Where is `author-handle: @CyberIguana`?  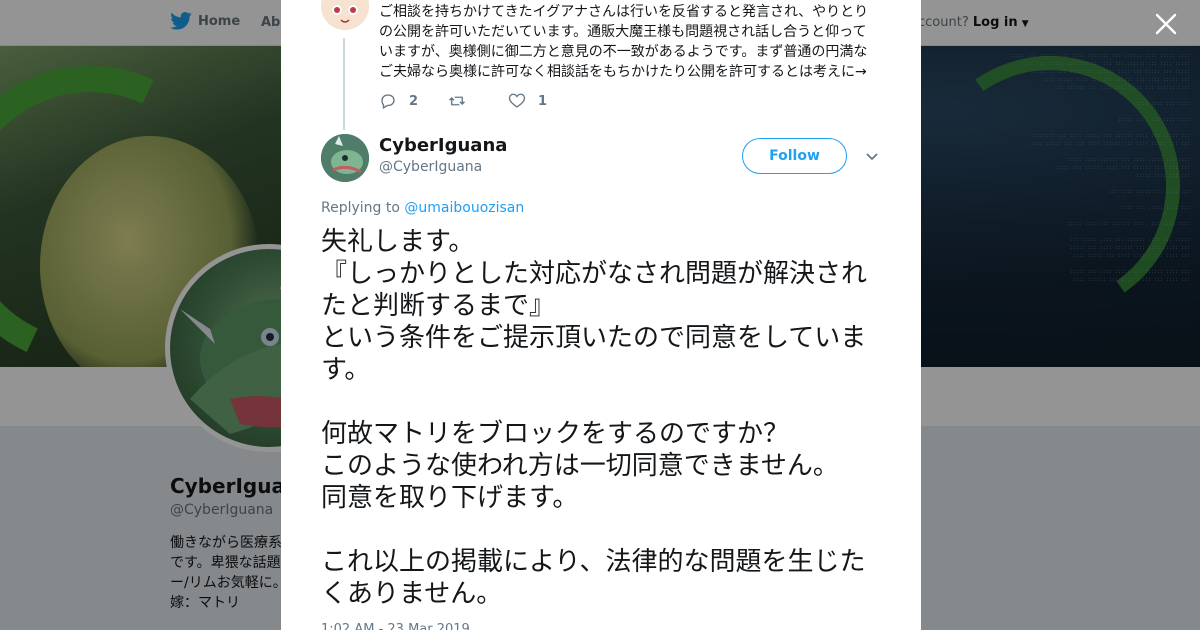
author-handle: @CyberIguana is located at coordinates (430, 167).